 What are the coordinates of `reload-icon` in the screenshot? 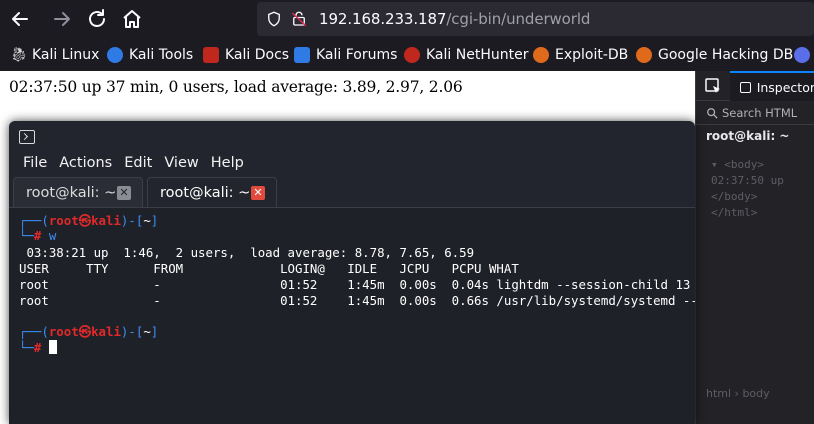 It's located at (97, 18).